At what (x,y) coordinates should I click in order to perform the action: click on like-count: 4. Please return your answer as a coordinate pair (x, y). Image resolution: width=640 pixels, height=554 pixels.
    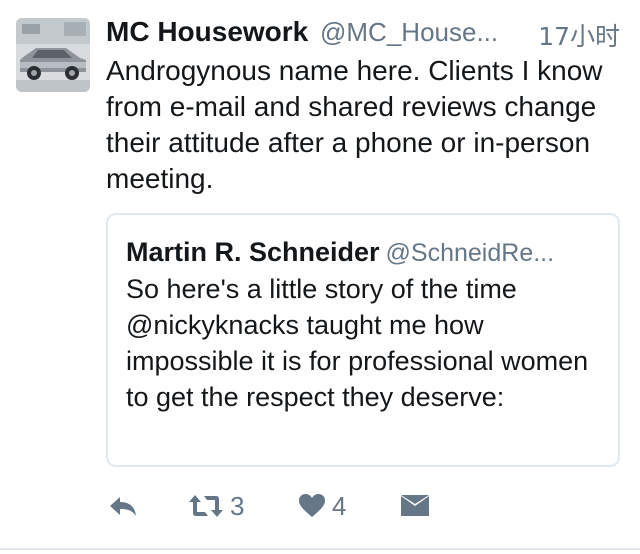
    Looking at the image, I should click on (339, 505).